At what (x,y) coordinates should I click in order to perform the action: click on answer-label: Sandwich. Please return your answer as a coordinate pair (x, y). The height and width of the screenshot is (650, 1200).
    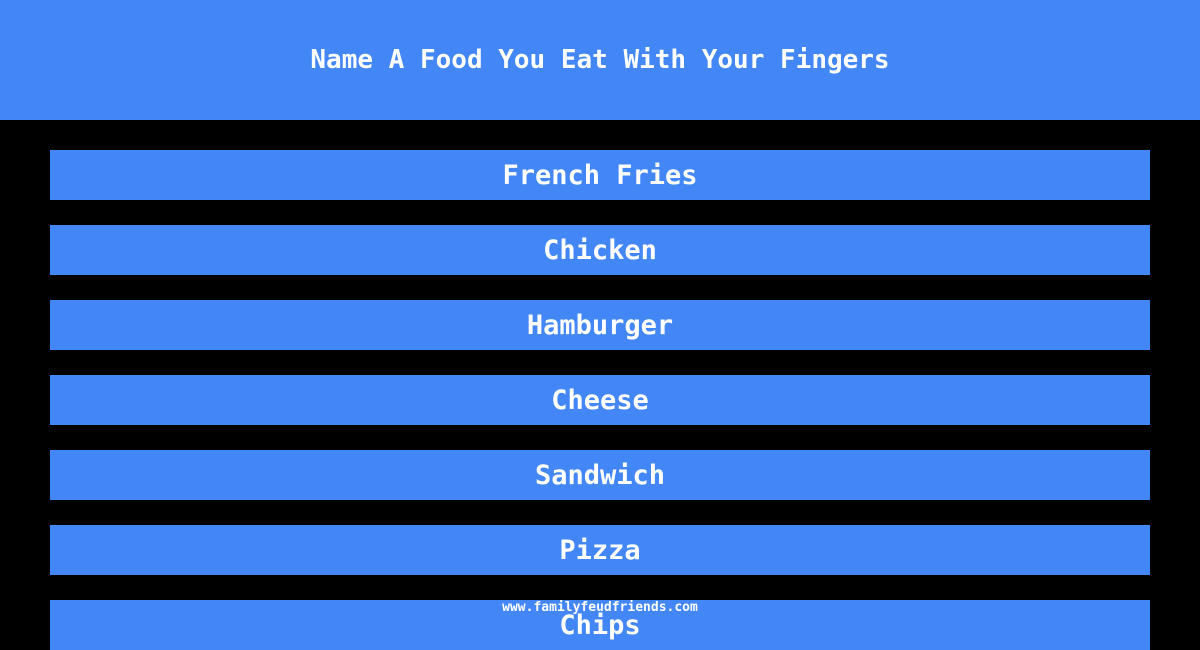
    Looking at the image, I should click on (600, 475).